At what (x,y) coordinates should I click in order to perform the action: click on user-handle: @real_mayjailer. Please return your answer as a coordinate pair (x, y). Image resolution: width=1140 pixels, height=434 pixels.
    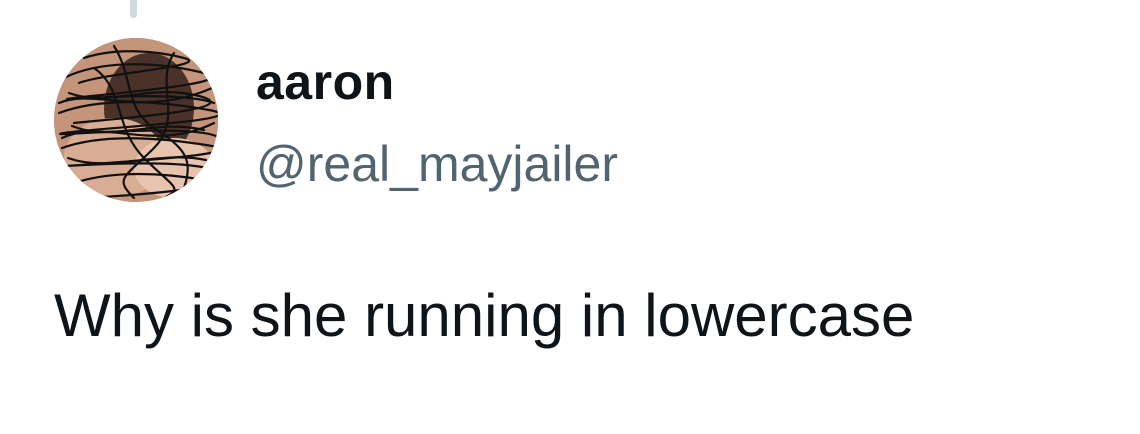
    Looking at the image, I should click on (437, 164).